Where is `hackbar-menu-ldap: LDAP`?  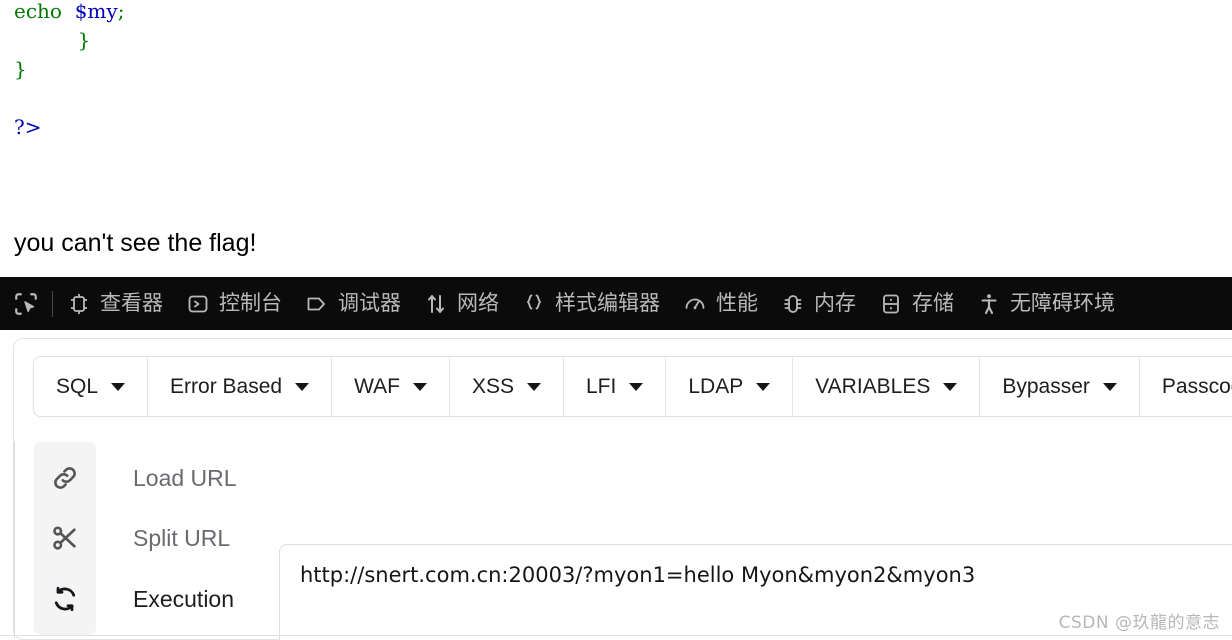 hackbar-menu-ldap: LDAP is located at coordinates (730, 386).